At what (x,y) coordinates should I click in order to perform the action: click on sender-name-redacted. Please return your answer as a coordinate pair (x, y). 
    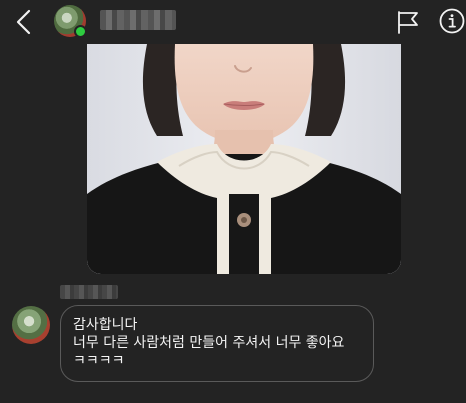
    Looking at the image, I should click on (89, 292).